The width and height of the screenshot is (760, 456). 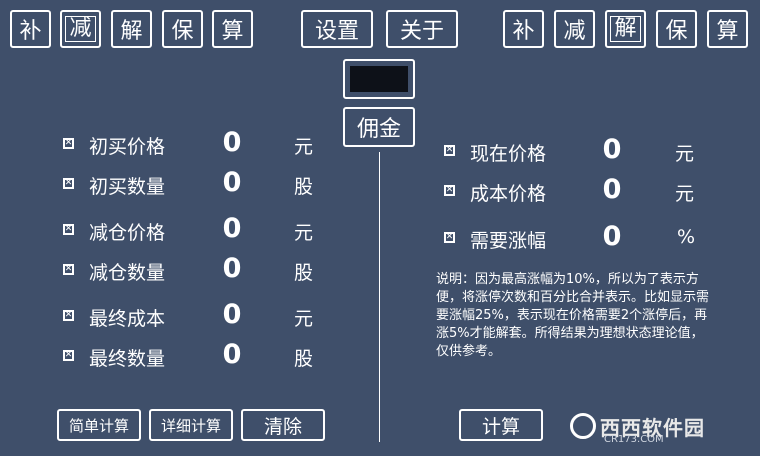 What do you see at coordinates (379, 127) in the screenshot?
I see `commission-button: 佣金` at bounding box center [379, 127].